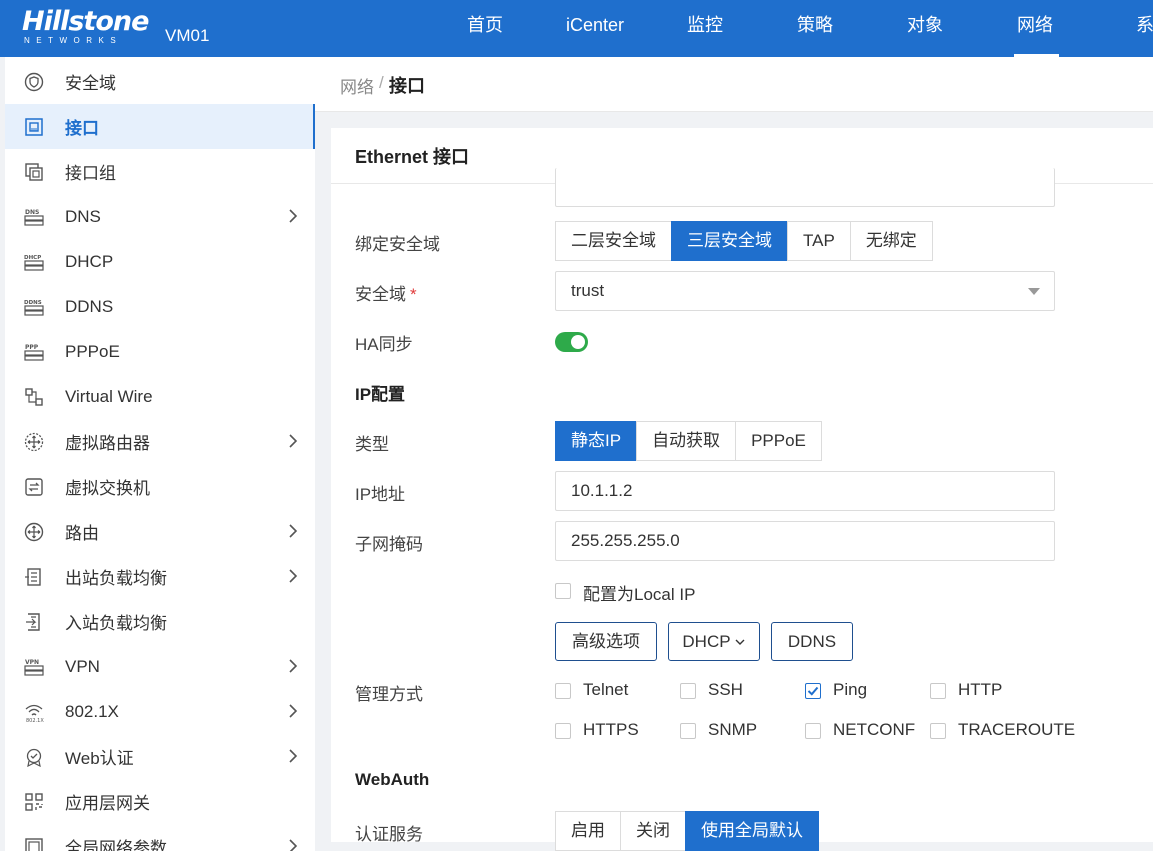 Image resolution: width=1153 pixels, height=851 pixels. I want to click on sidebar-item-interface-group: 接口组, so click(160, 171).